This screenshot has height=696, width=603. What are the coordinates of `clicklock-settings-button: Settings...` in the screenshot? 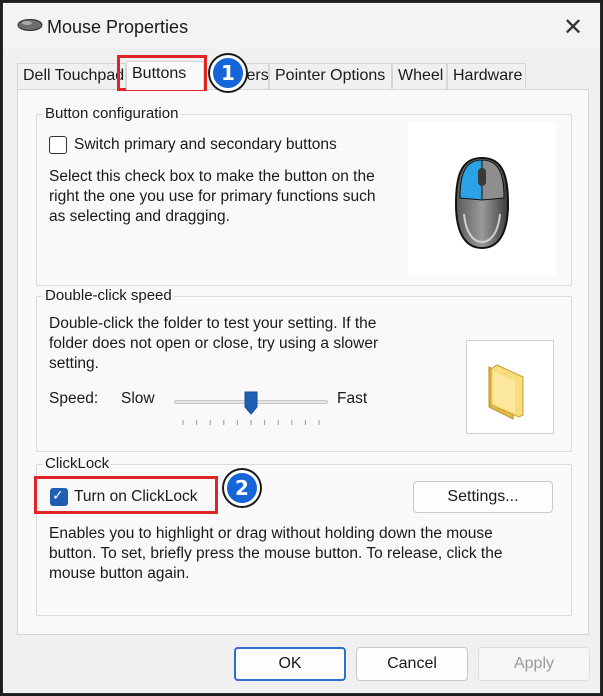 It's located at (483, 497).